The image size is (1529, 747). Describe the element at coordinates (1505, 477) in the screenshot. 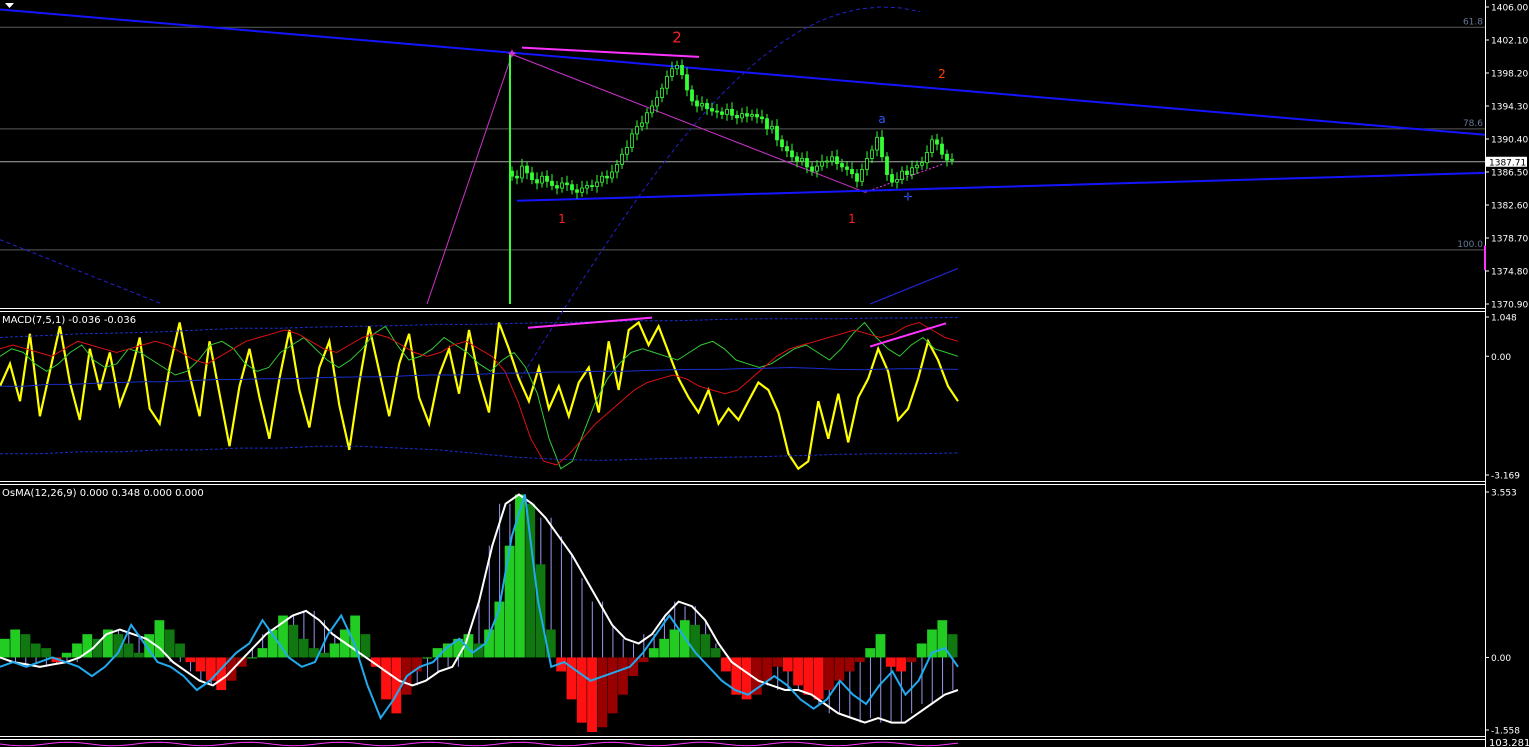

I see `macd-tick-label: -3.169` at that location.